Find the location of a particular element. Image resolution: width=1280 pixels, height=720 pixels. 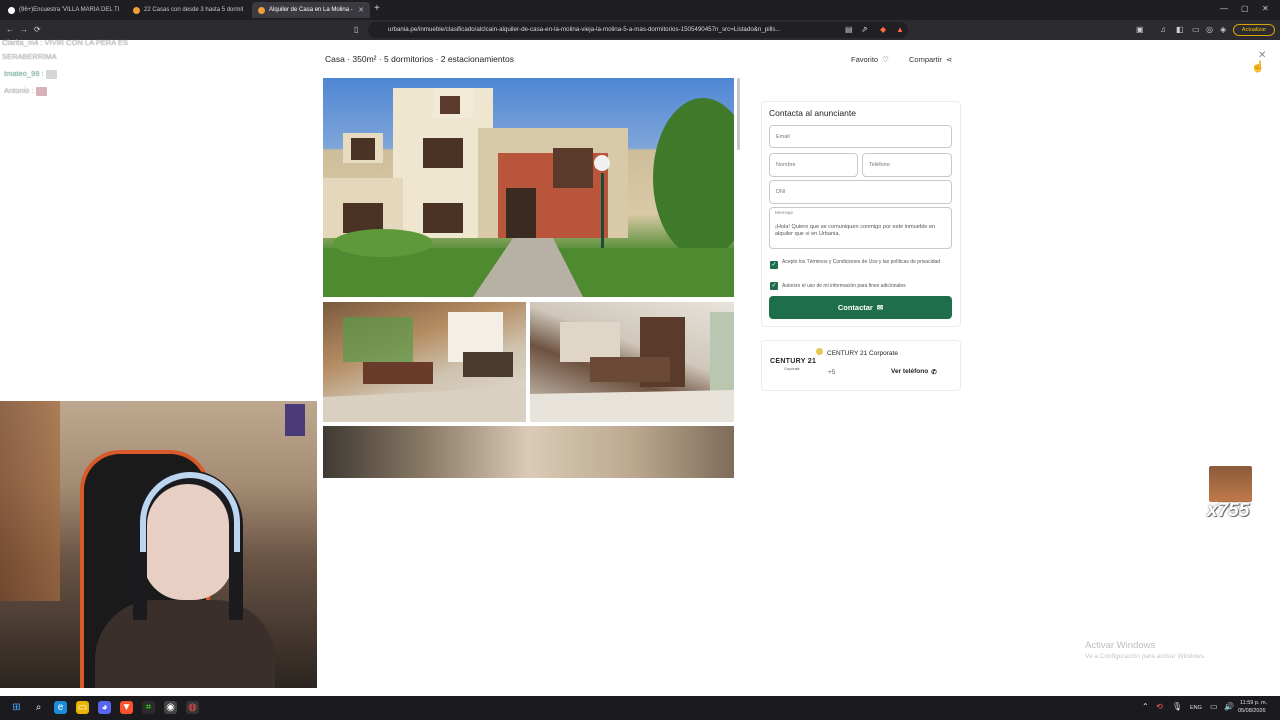

window-close-icon: ✕ is located at coordinates (1265, 8).